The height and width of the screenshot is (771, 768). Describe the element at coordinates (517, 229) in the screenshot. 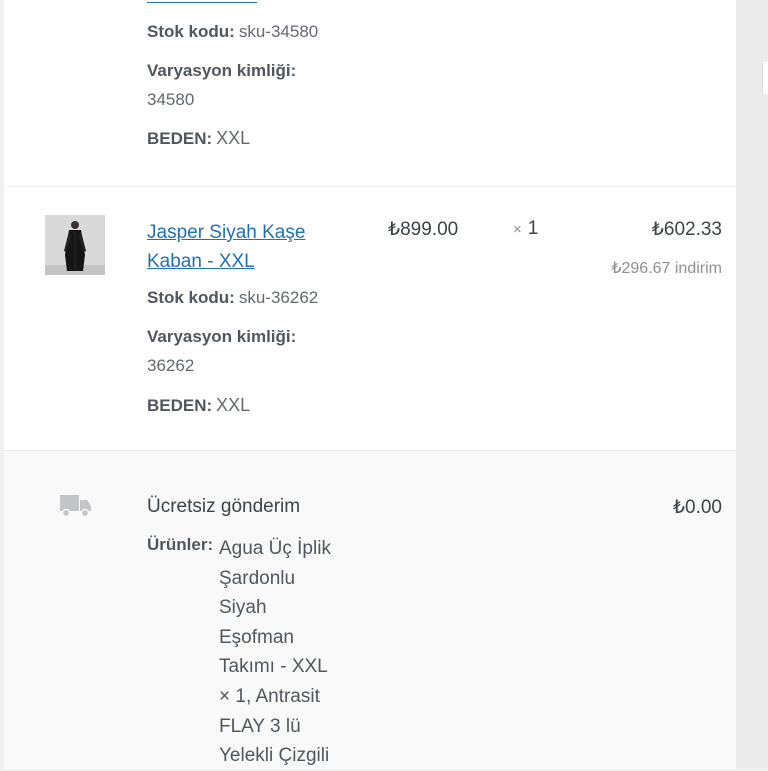

I see `times-symbol: ×` at that location.